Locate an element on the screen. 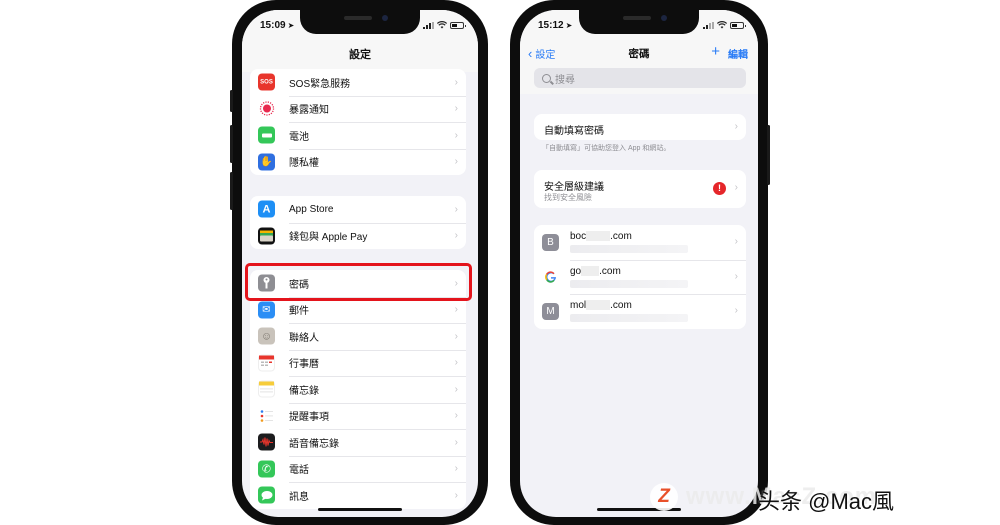 Image resolution: width=1000 pixels, height=525 pixels. cellular-signal-icon is located at coordinates (428, 25).